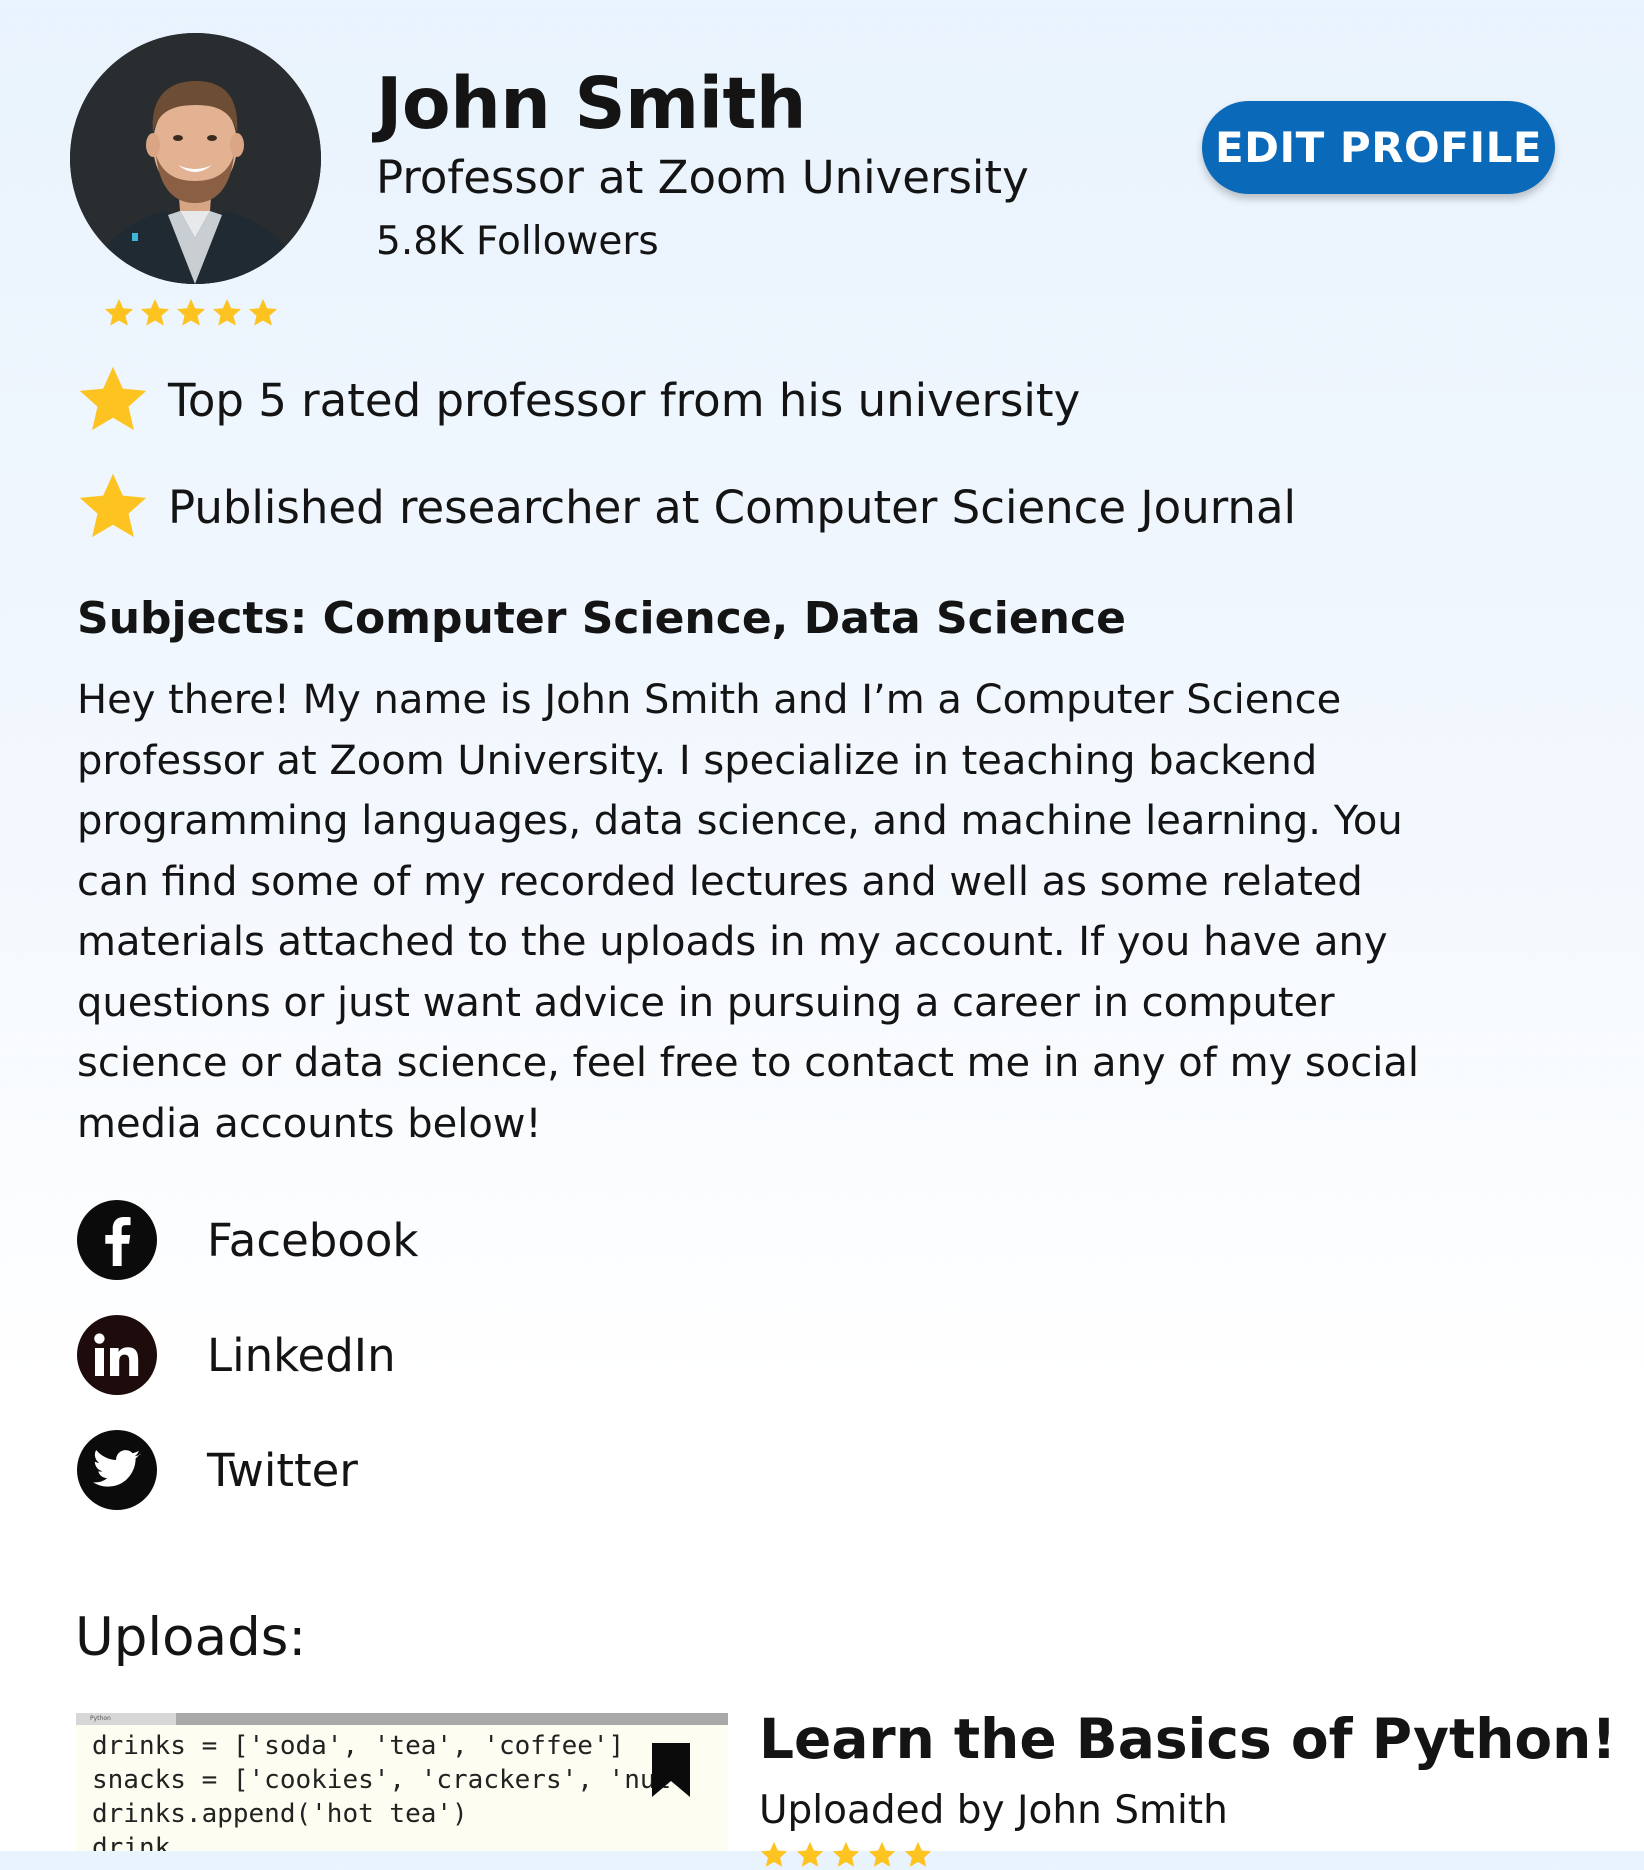 The width and height of the screenshot is (1644, 1870). I want to click on social-label: Facebook, so click(313, 1240).